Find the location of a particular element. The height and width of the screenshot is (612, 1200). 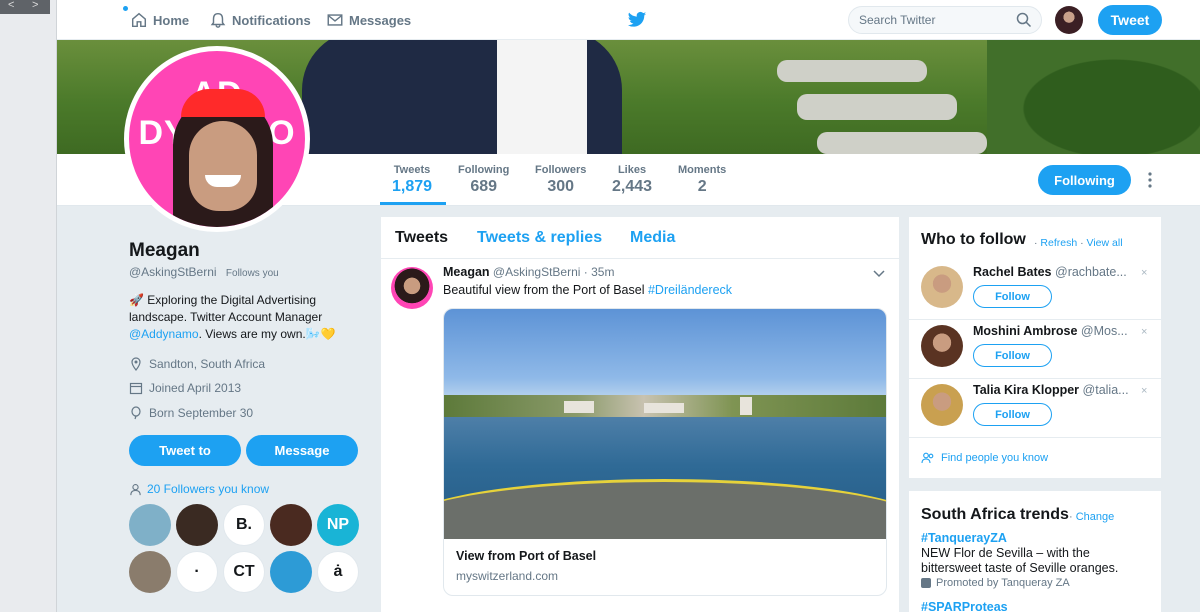

suggested-user: Rachel Bates @rachbate... × Follow is located at coordinates (1036, 290).